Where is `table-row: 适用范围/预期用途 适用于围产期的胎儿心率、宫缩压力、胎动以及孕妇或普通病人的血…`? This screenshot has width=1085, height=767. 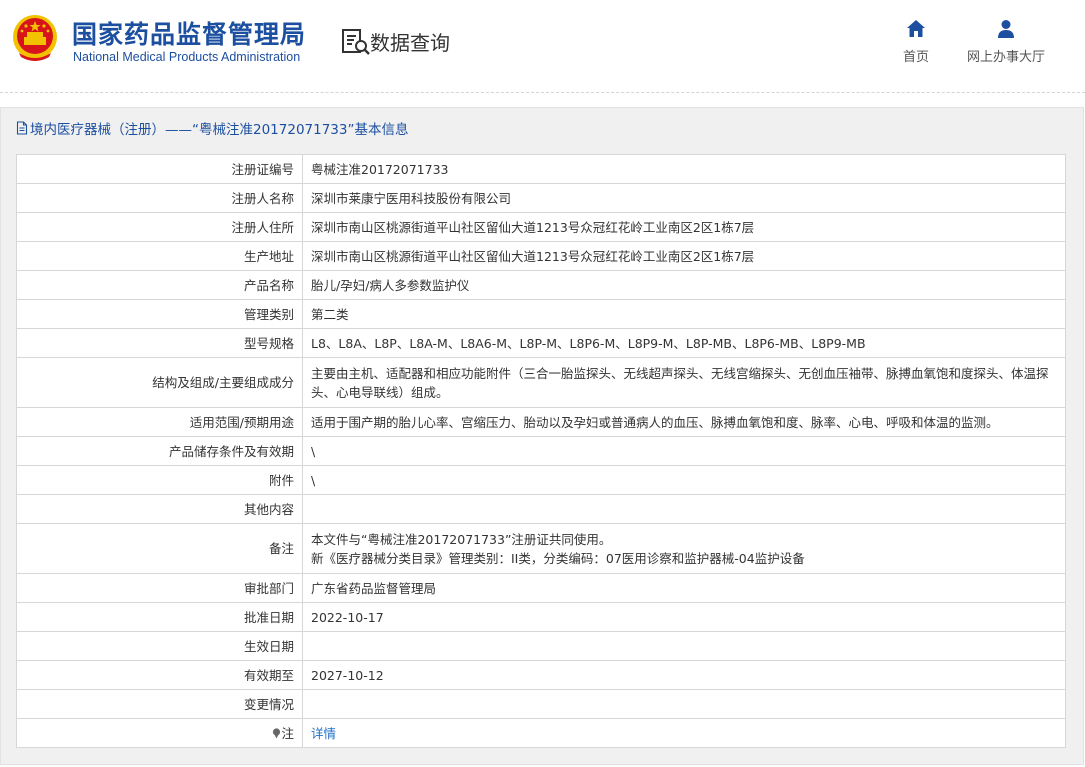
table-row: 适用范围/预期用途 适用于围产期的胎儿心率、宫缩压力、胎动以及孕妇或普通病人的血… is located at coordinates (541, 422).